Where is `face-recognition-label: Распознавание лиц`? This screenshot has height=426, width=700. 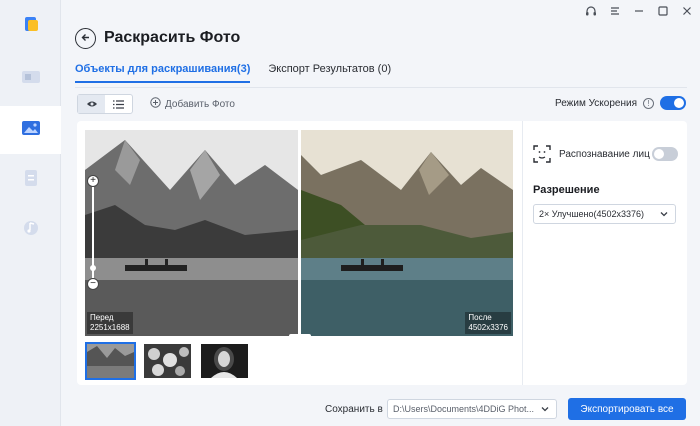
face-recognition-label: Распознавание лиц is located at coordinates (604, 154).